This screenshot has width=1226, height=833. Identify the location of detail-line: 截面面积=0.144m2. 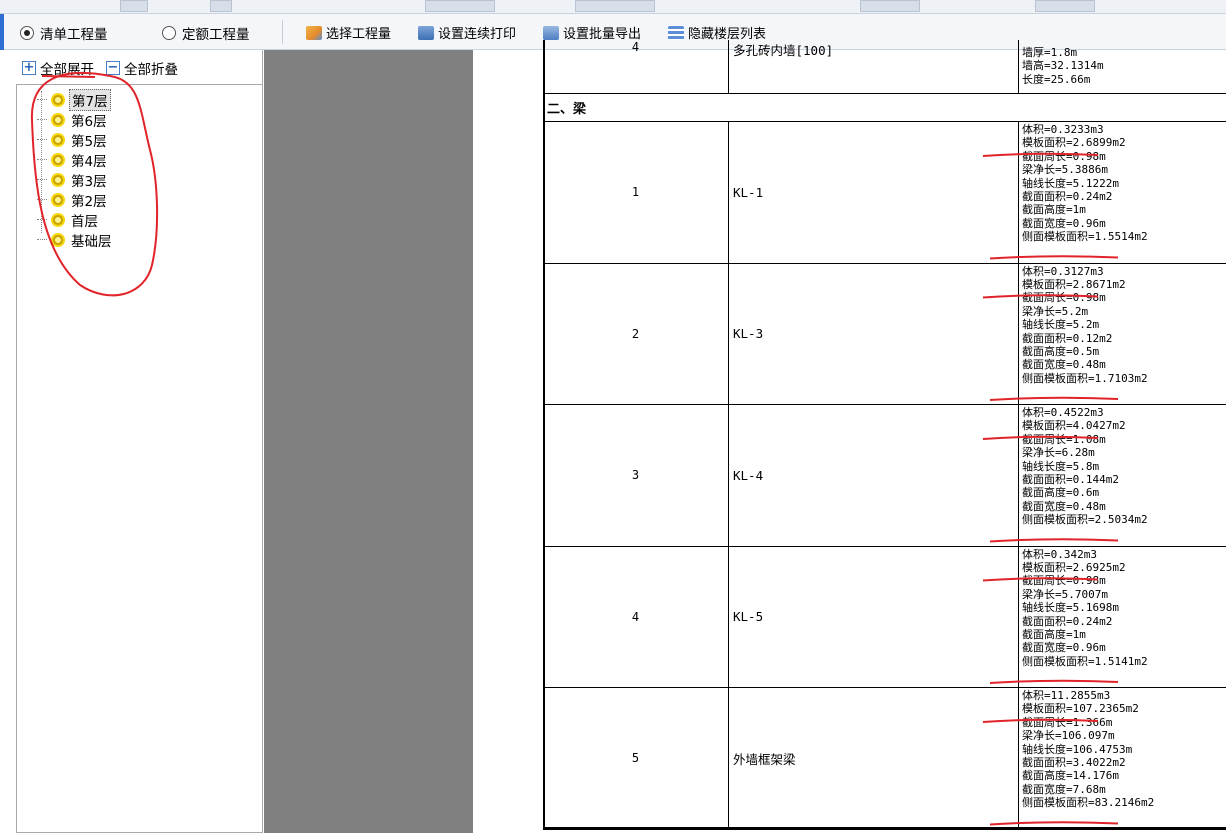
(1070, 480).